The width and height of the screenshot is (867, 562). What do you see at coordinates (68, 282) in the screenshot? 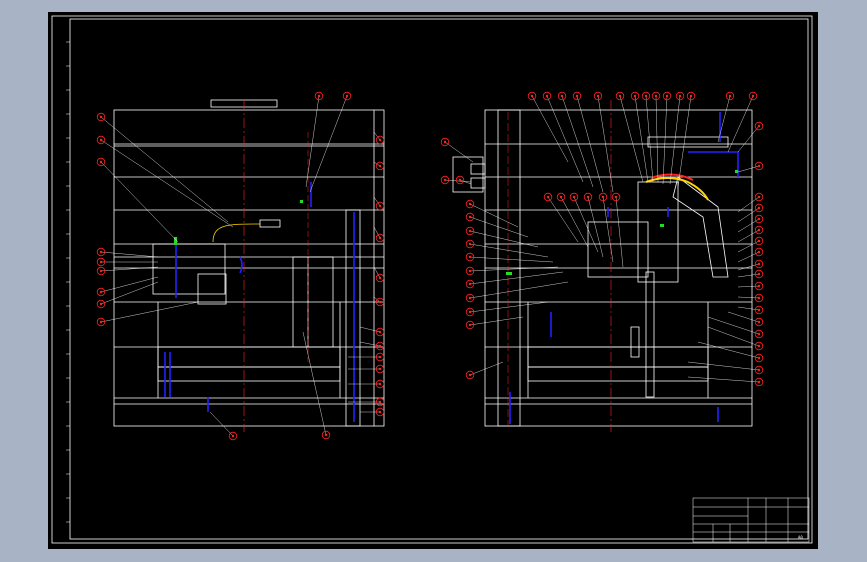
I see `margin-ticks` at bounding box center [68, 282].